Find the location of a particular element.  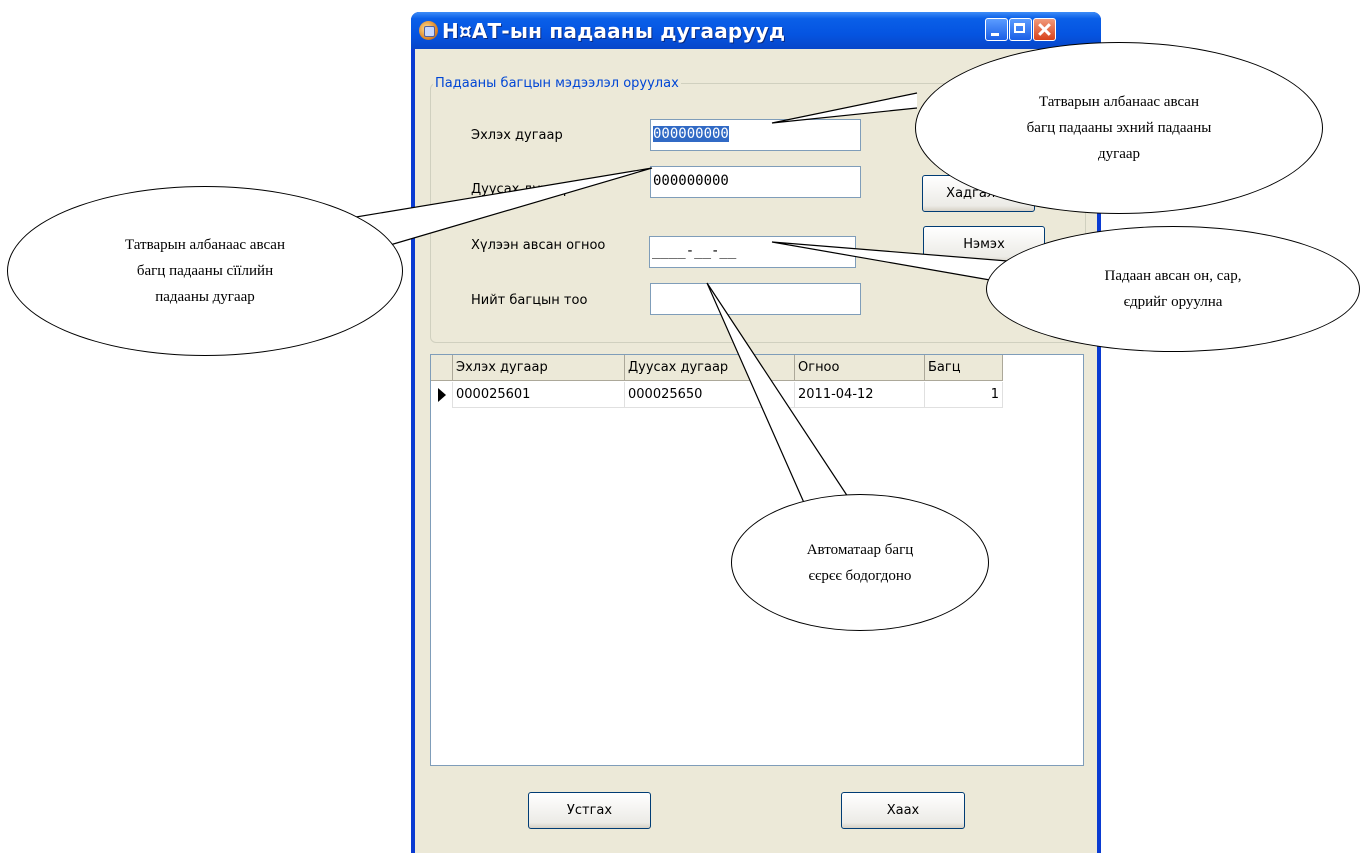

grid-cell-date: 2011-04-12 is located at coordinates (860, 395).